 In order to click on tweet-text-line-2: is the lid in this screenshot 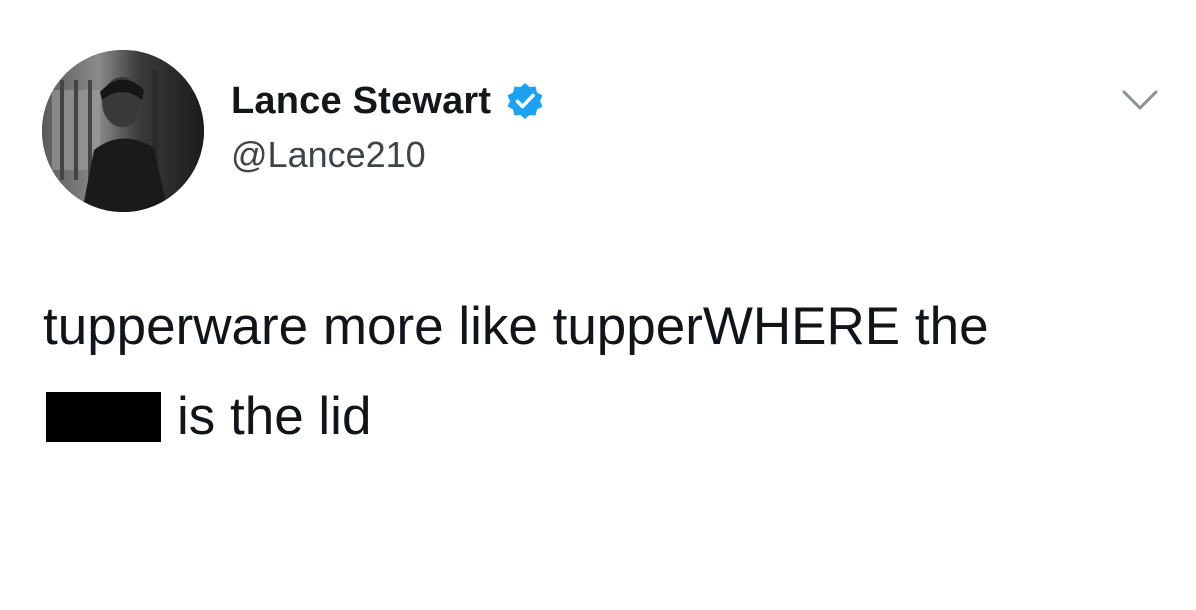, I will do `click(608, 417)`.